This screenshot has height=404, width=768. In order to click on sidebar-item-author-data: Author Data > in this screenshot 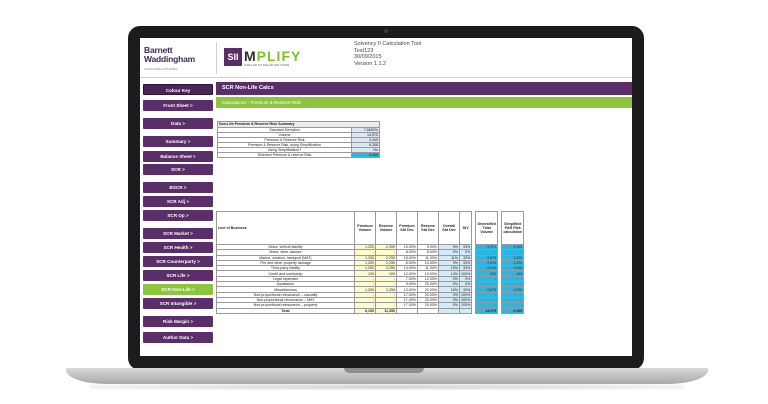, I will do `click(178, 337)`.